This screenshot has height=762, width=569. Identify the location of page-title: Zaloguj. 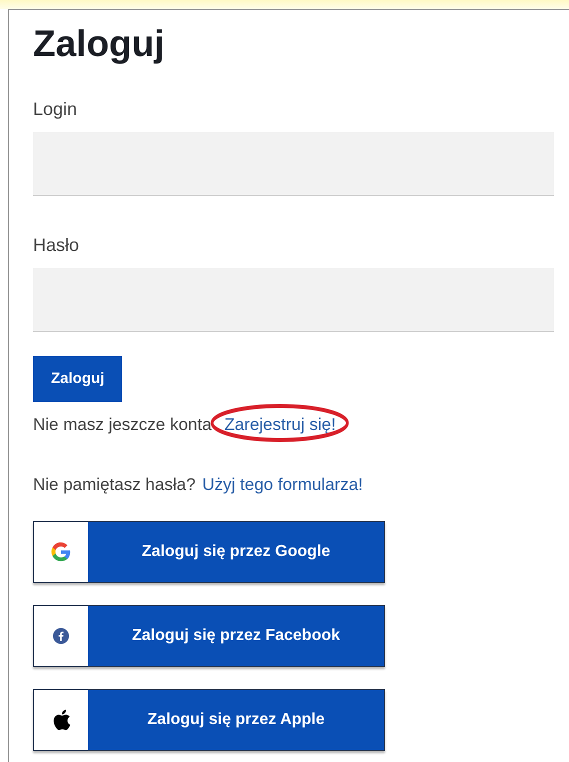
(99, 44).